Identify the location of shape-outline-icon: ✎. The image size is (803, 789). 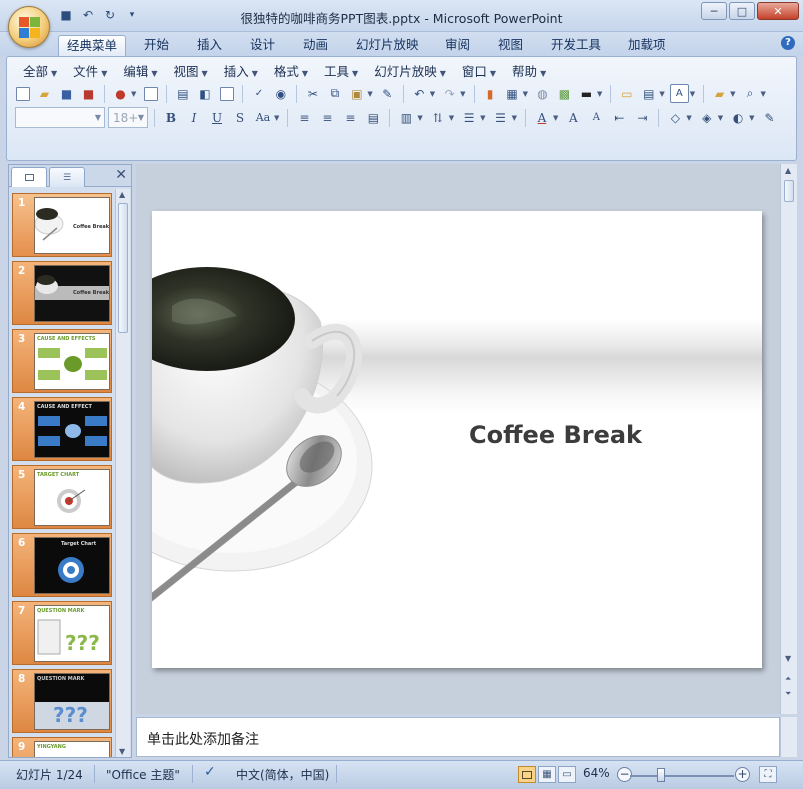
(770, 118).